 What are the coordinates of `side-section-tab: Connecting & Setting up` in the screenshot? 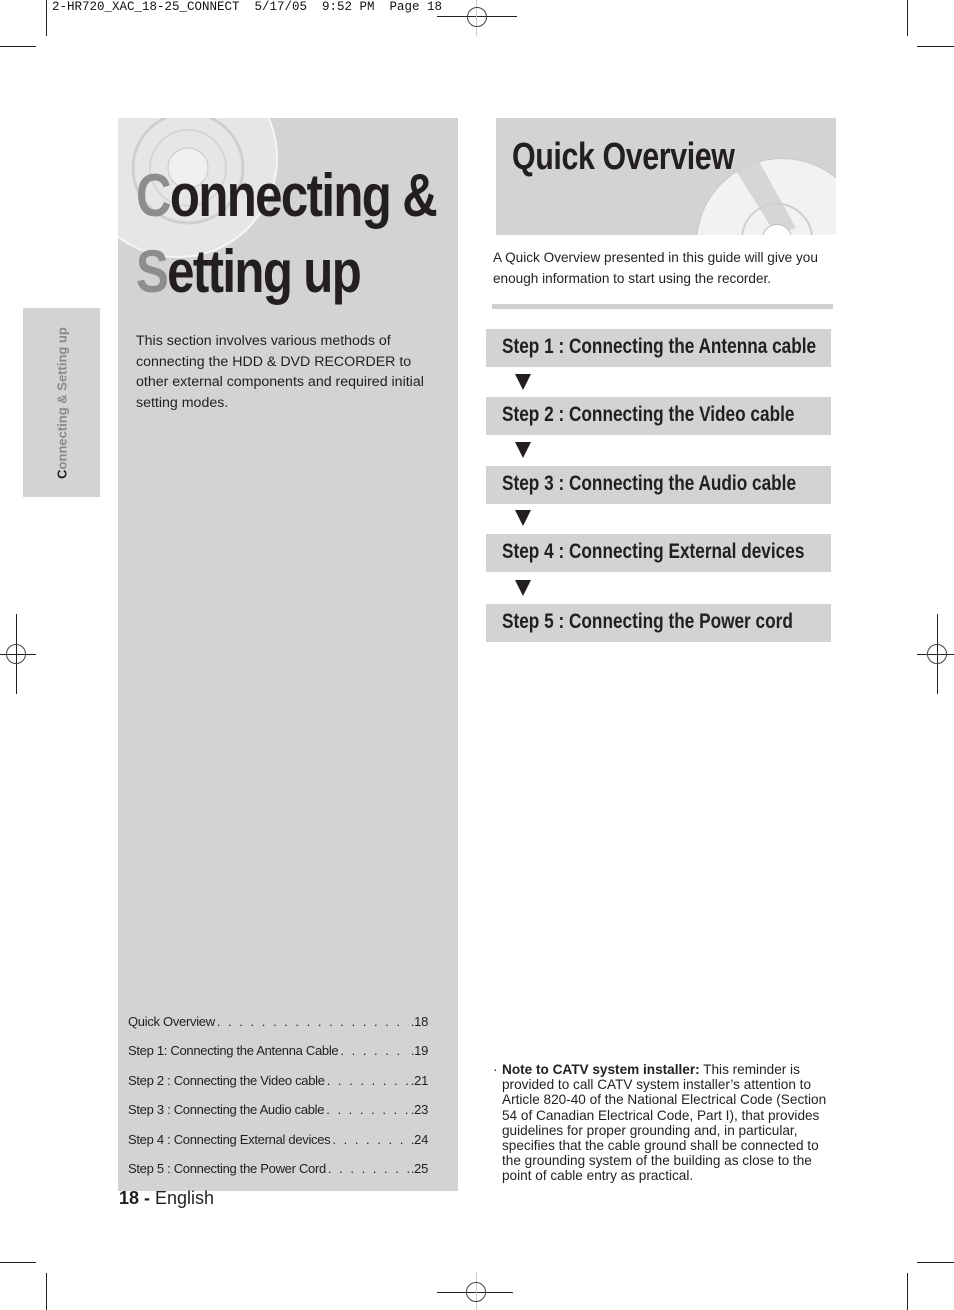 It's located at (61, 402).